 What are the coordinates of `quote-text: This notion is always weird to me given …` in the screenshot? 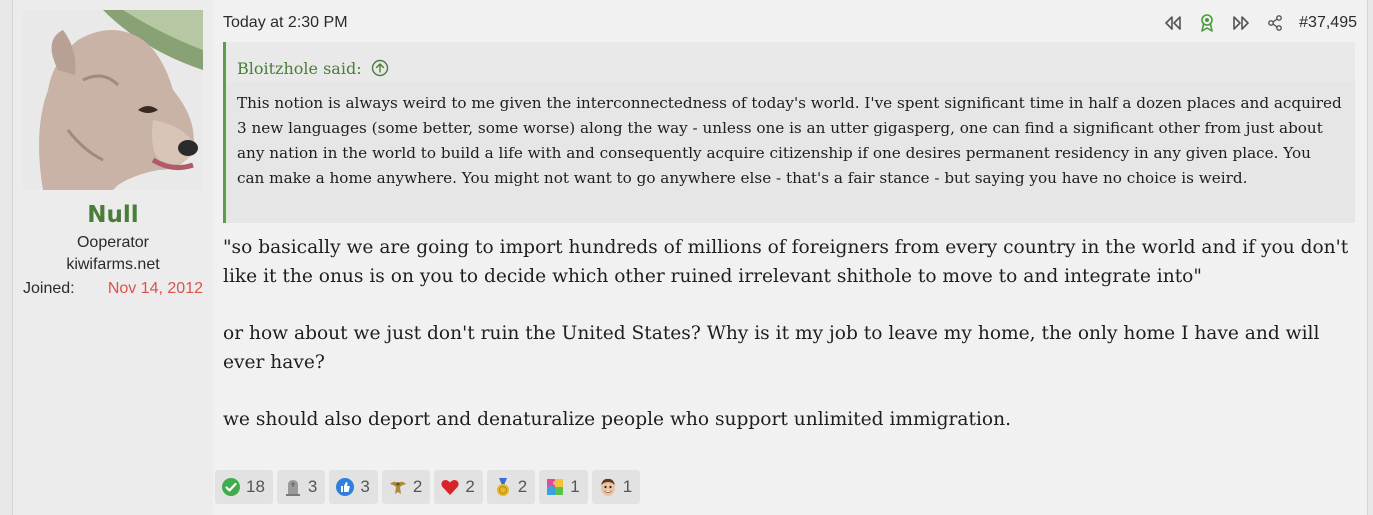 It's located at (789, 140).